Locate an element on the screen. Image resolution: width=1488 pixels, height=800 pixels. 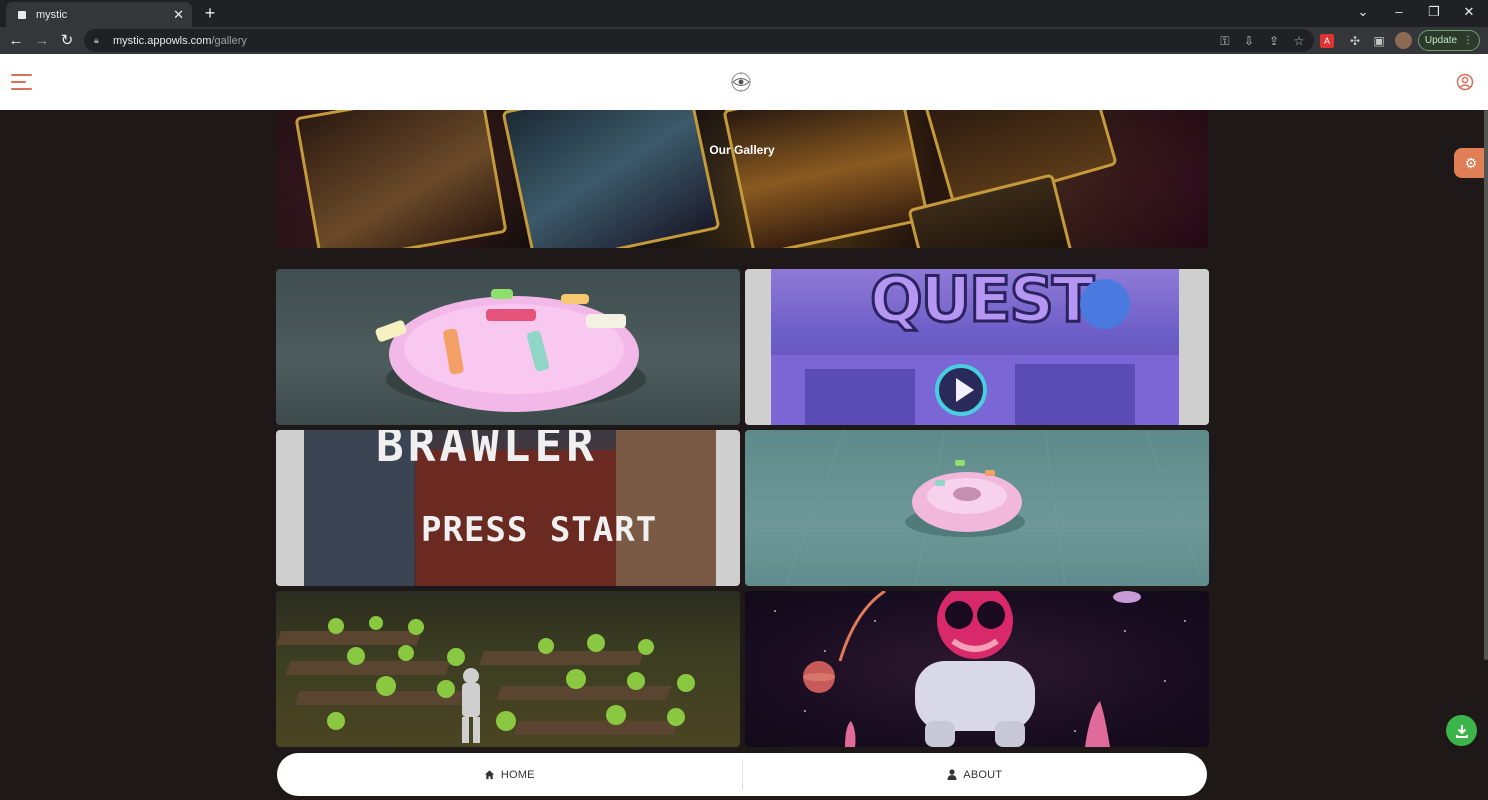
restore-icon: ❐ is located at coordinates (1434, 13).